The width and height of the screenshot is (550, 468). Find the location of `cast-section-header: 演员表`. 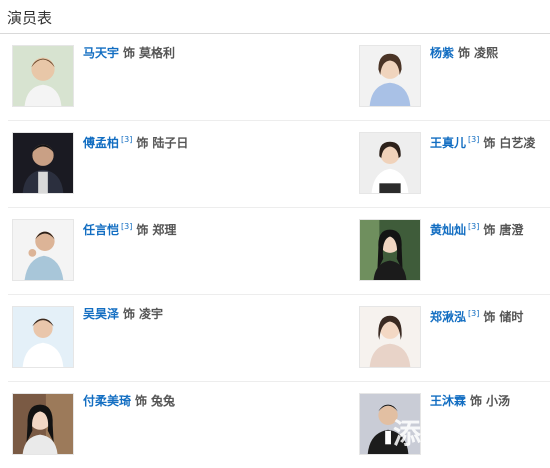

cast-section-header: 演员表 is located at coordinates (275, 17).